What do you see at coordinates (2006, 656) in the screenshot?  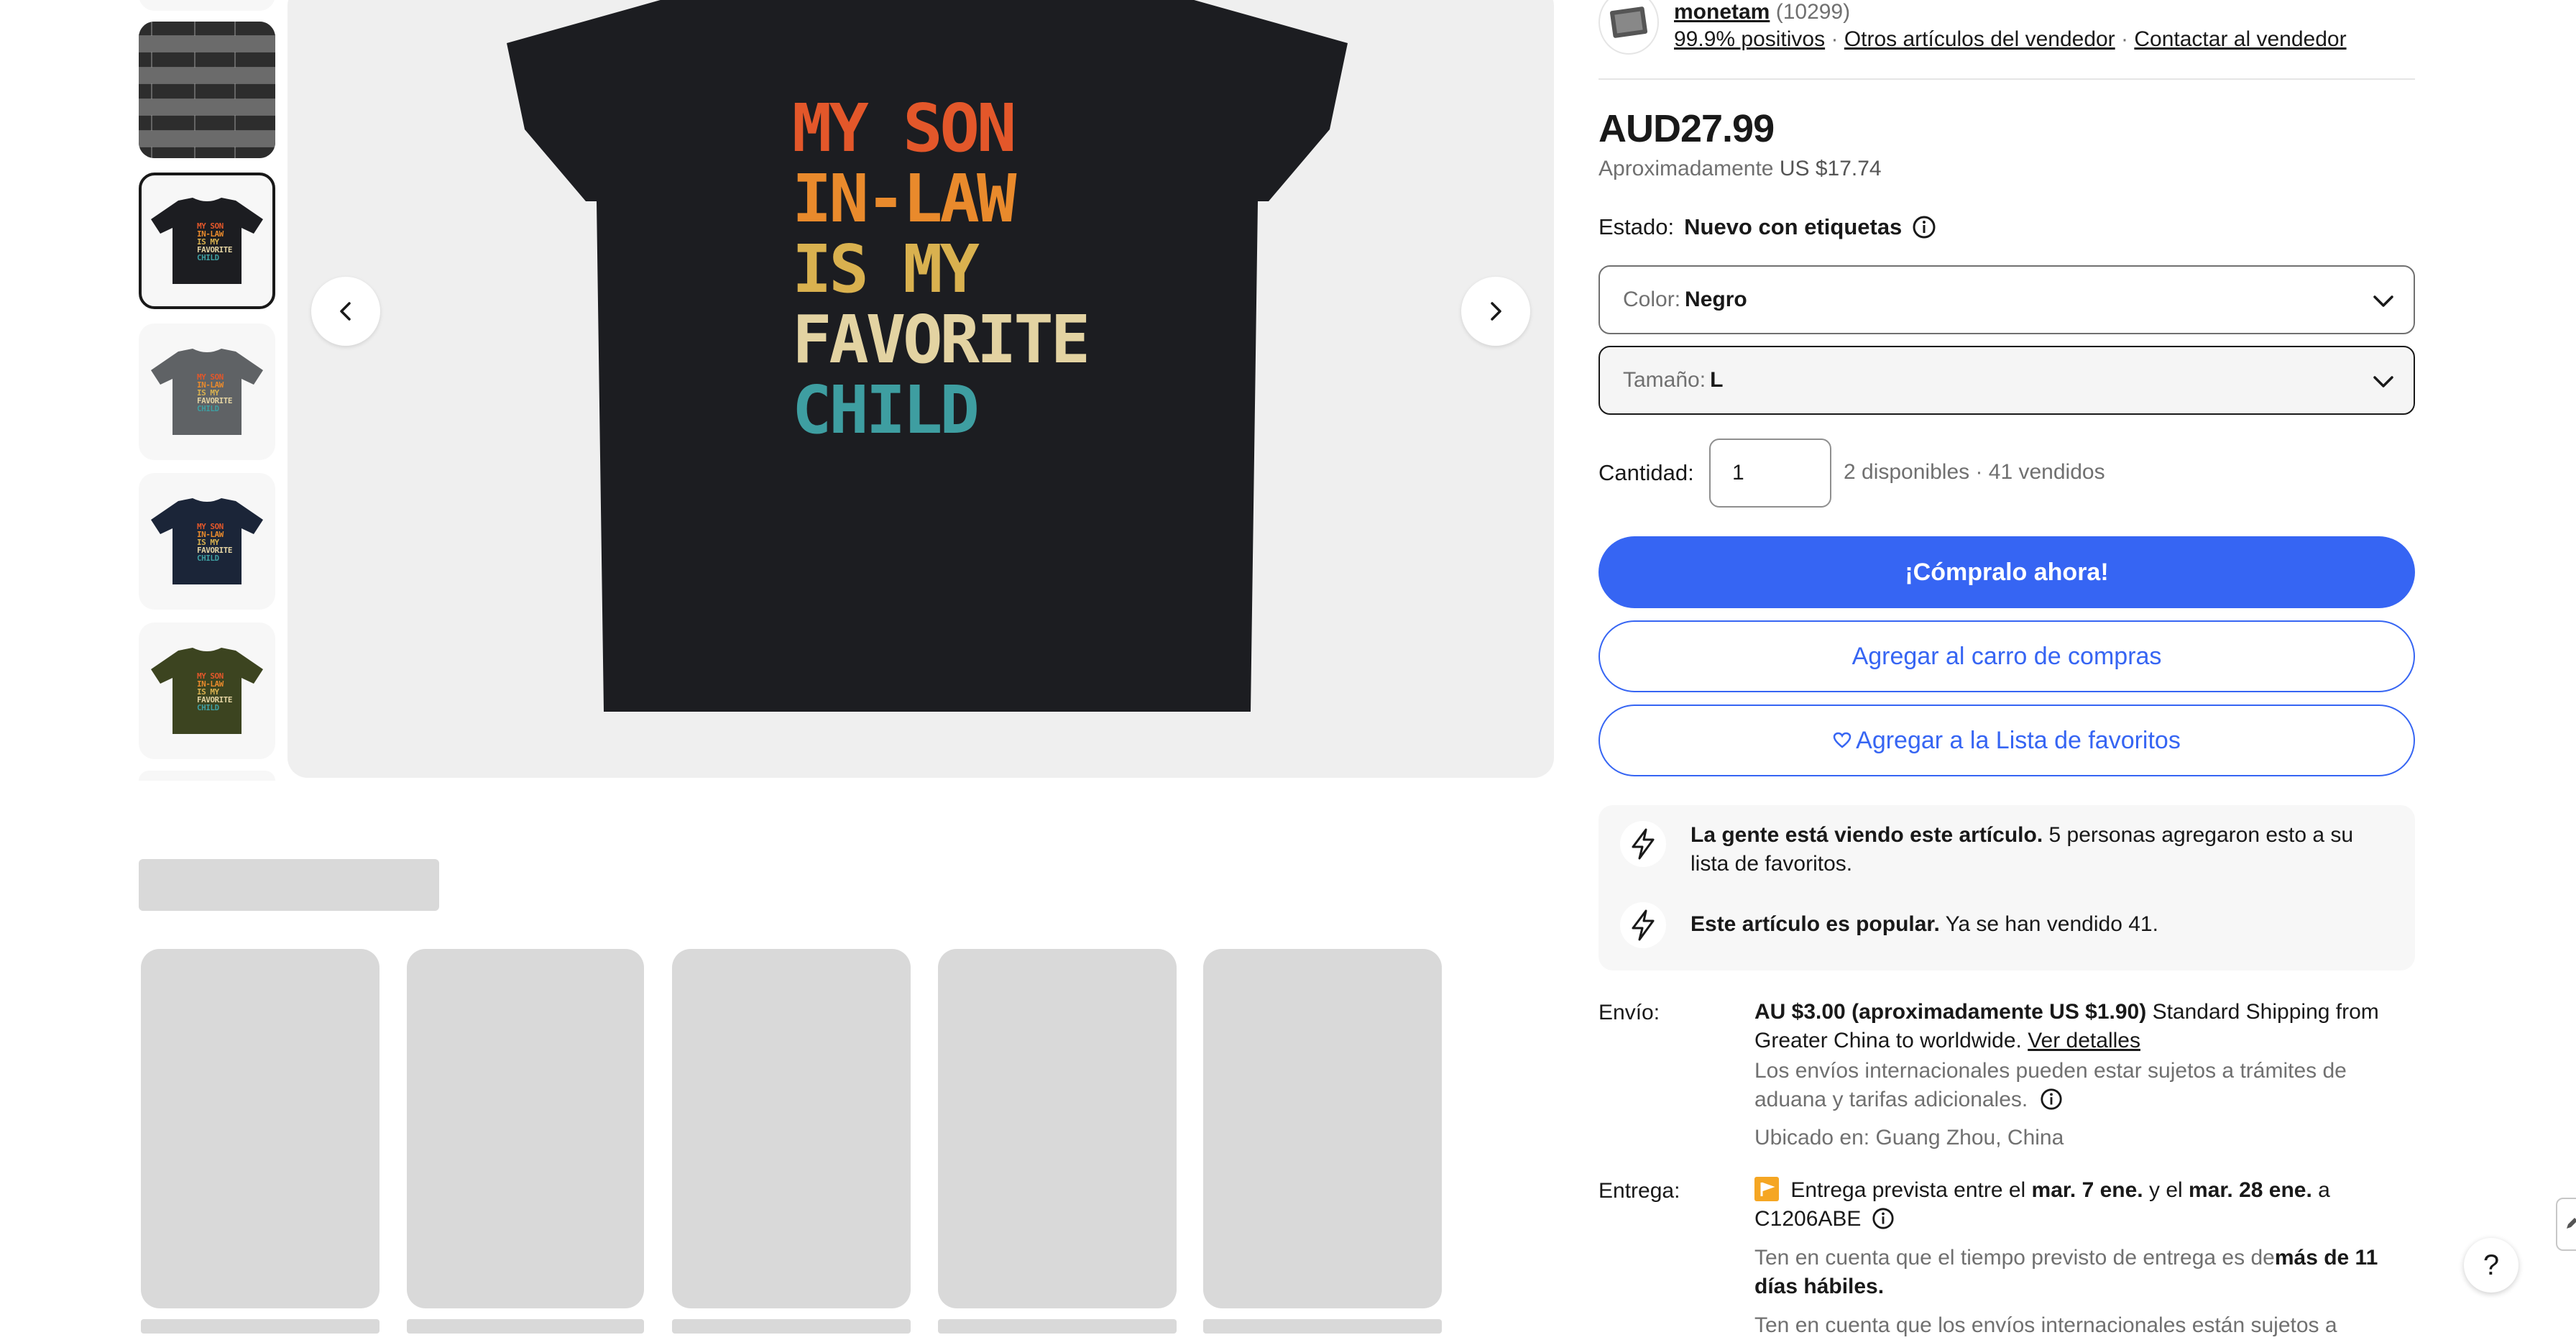 I see `add-to-cart-button: Agregar al carro de compras` at bounding box center [2006, 656].